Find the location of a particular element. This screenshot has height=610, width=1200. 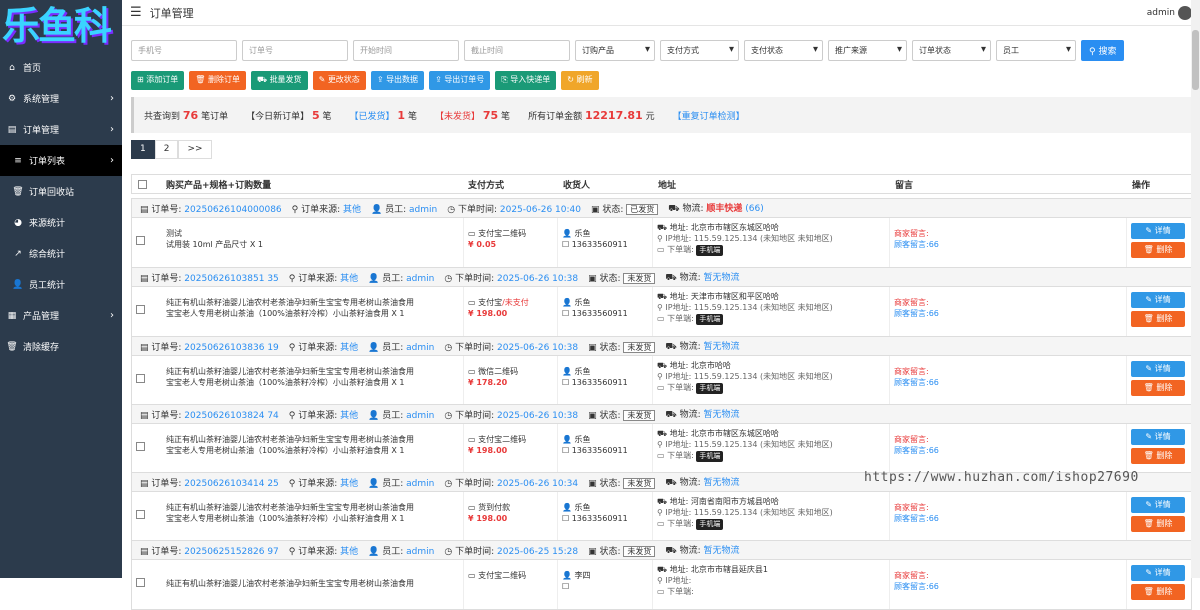

change-status-button: ✎ 更改状态 is located at coordinates (339, 80).